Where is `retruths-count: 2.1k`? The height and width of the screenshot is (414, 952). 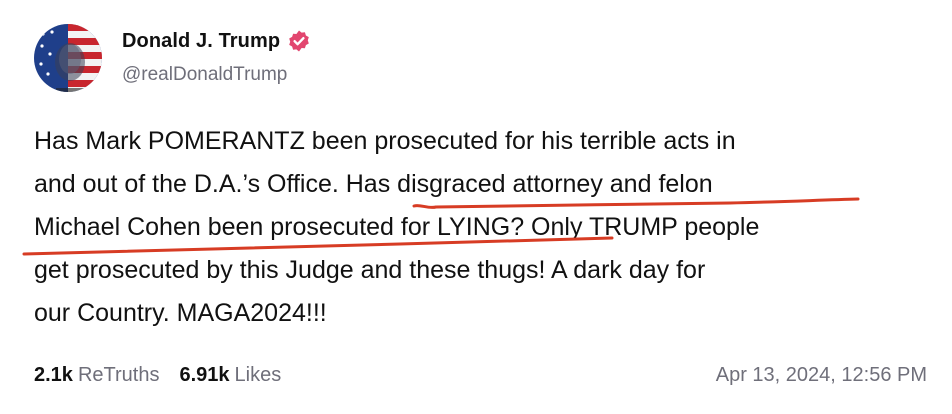
retruths-count: 2.1k is located at coordinates (53, 375).